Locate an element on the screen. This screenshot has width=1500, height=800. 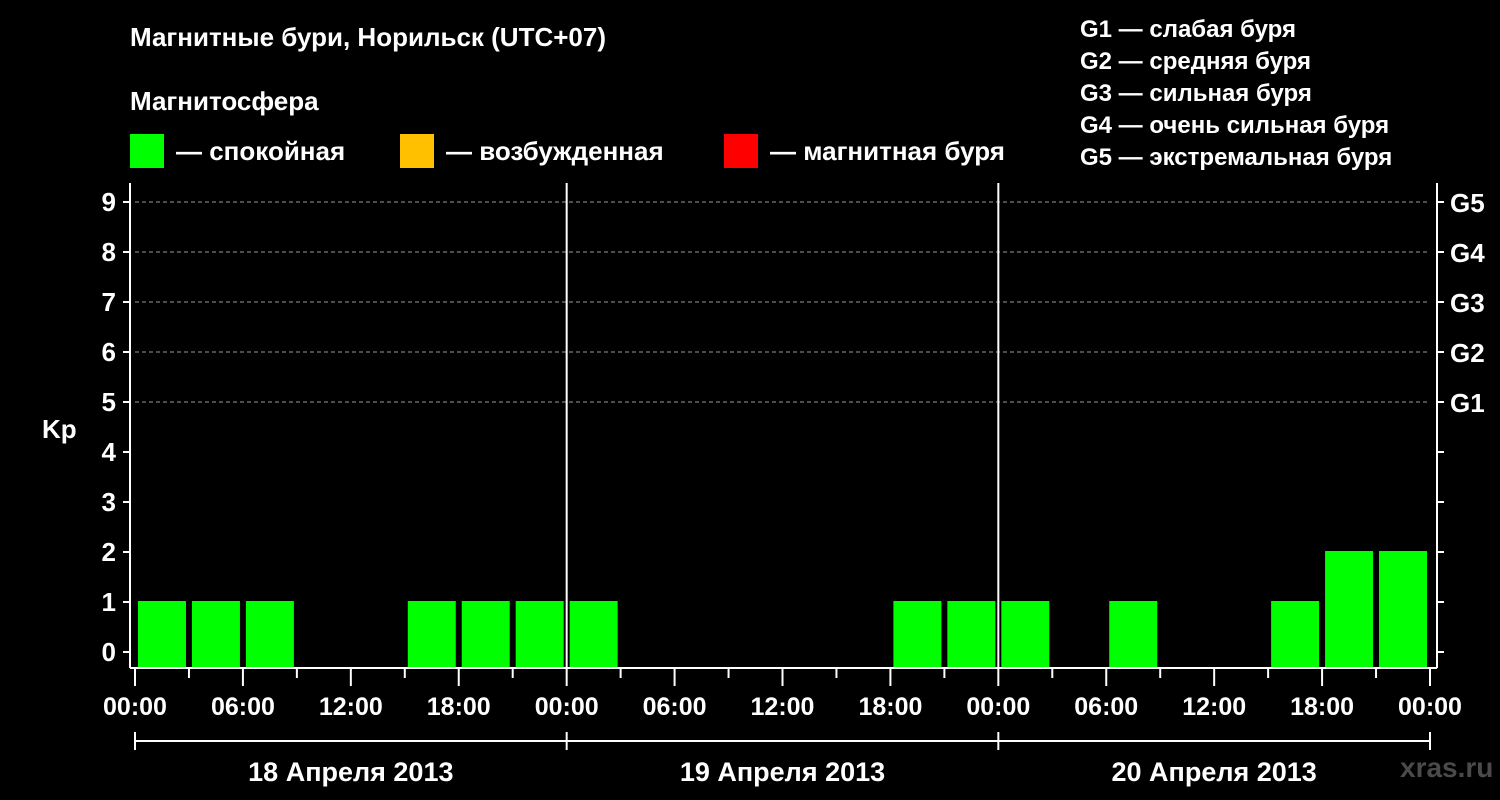
day-label: 20 Апреля 2013 is located at coordinates (1214, 772).